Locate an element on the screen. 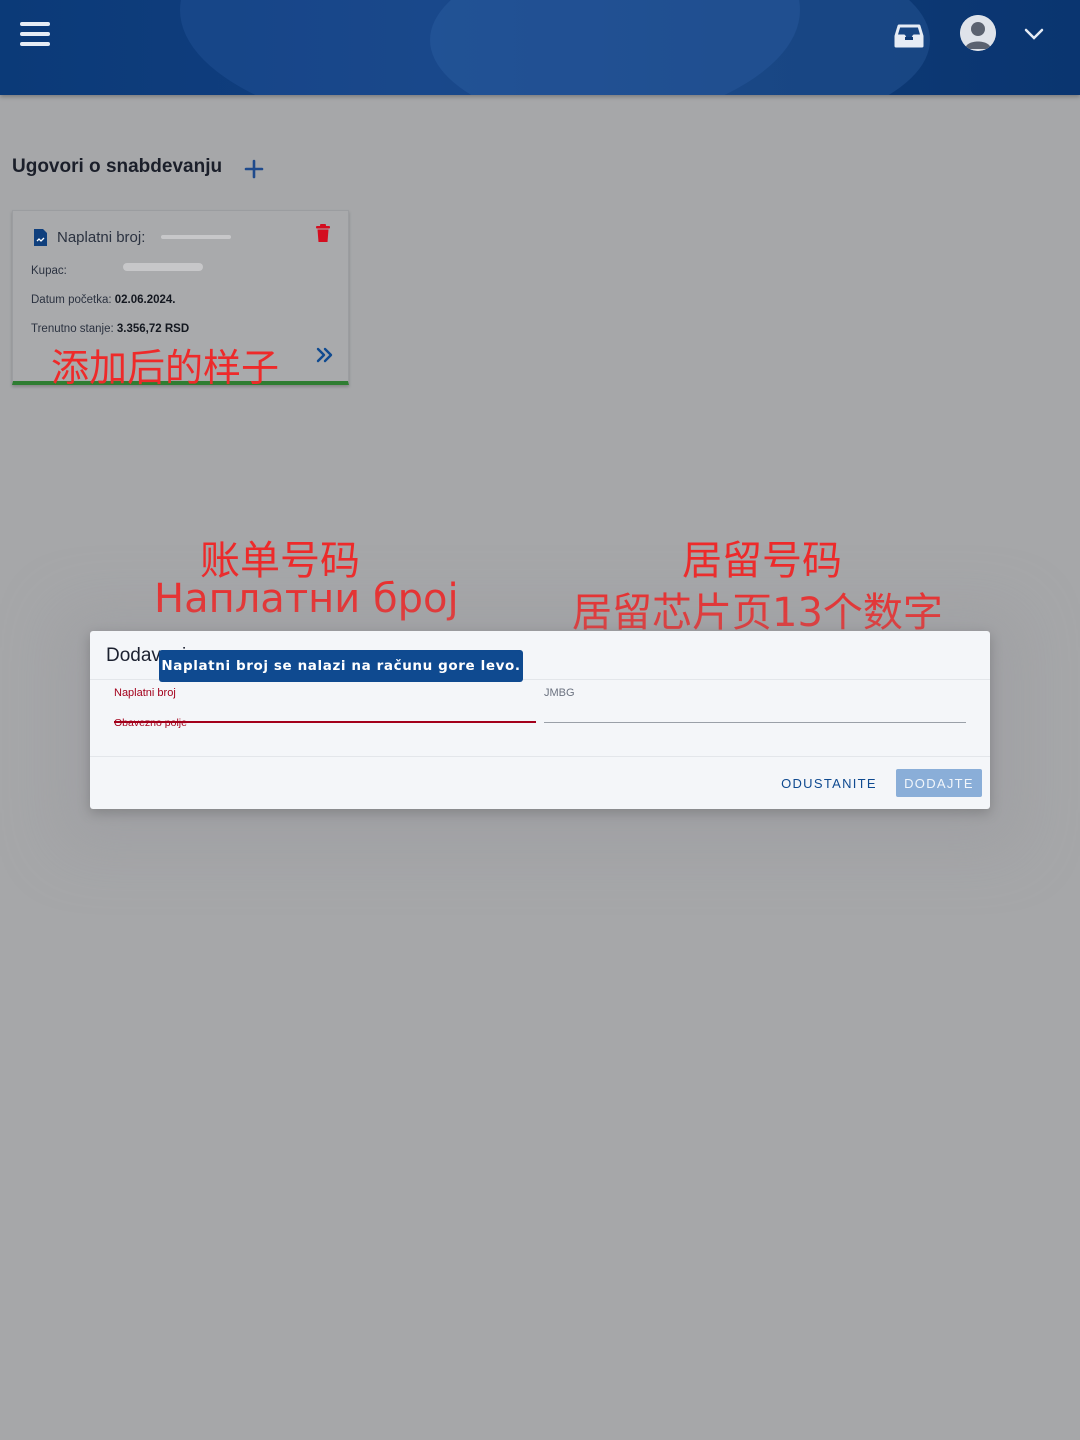 This screenshot has height=1440, width=1080. billing-number-error: Obavezno polje is located at coordinates (150, 723).